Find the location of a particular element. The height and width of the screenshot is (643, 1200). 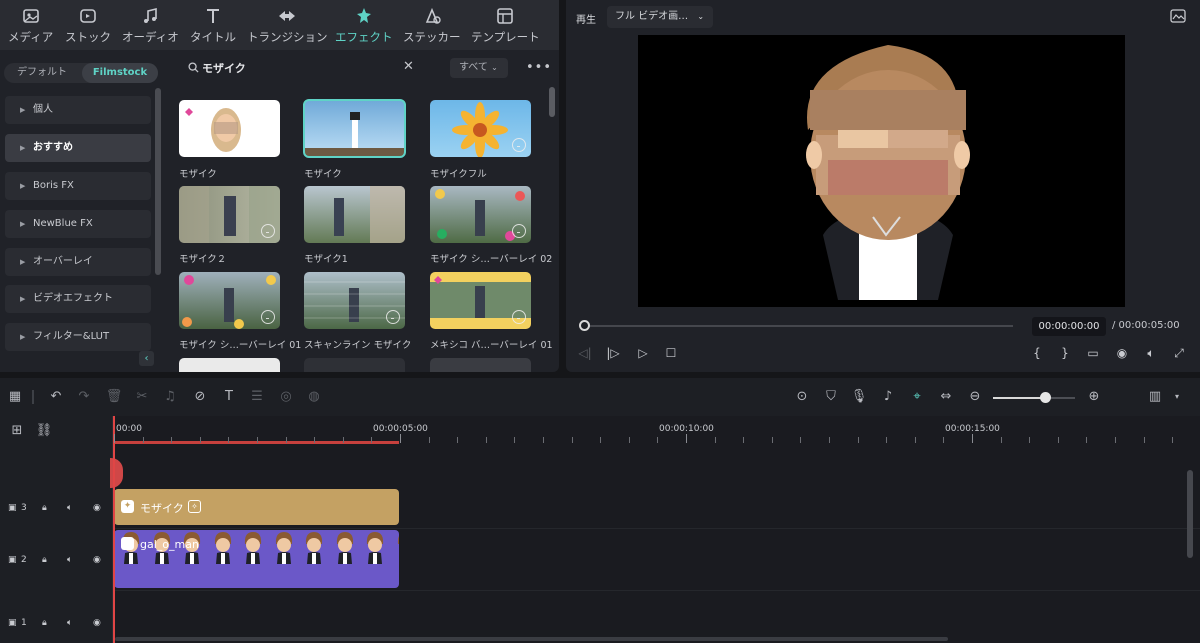

audio-icon: ♫ is located at coordinates (170, 397).